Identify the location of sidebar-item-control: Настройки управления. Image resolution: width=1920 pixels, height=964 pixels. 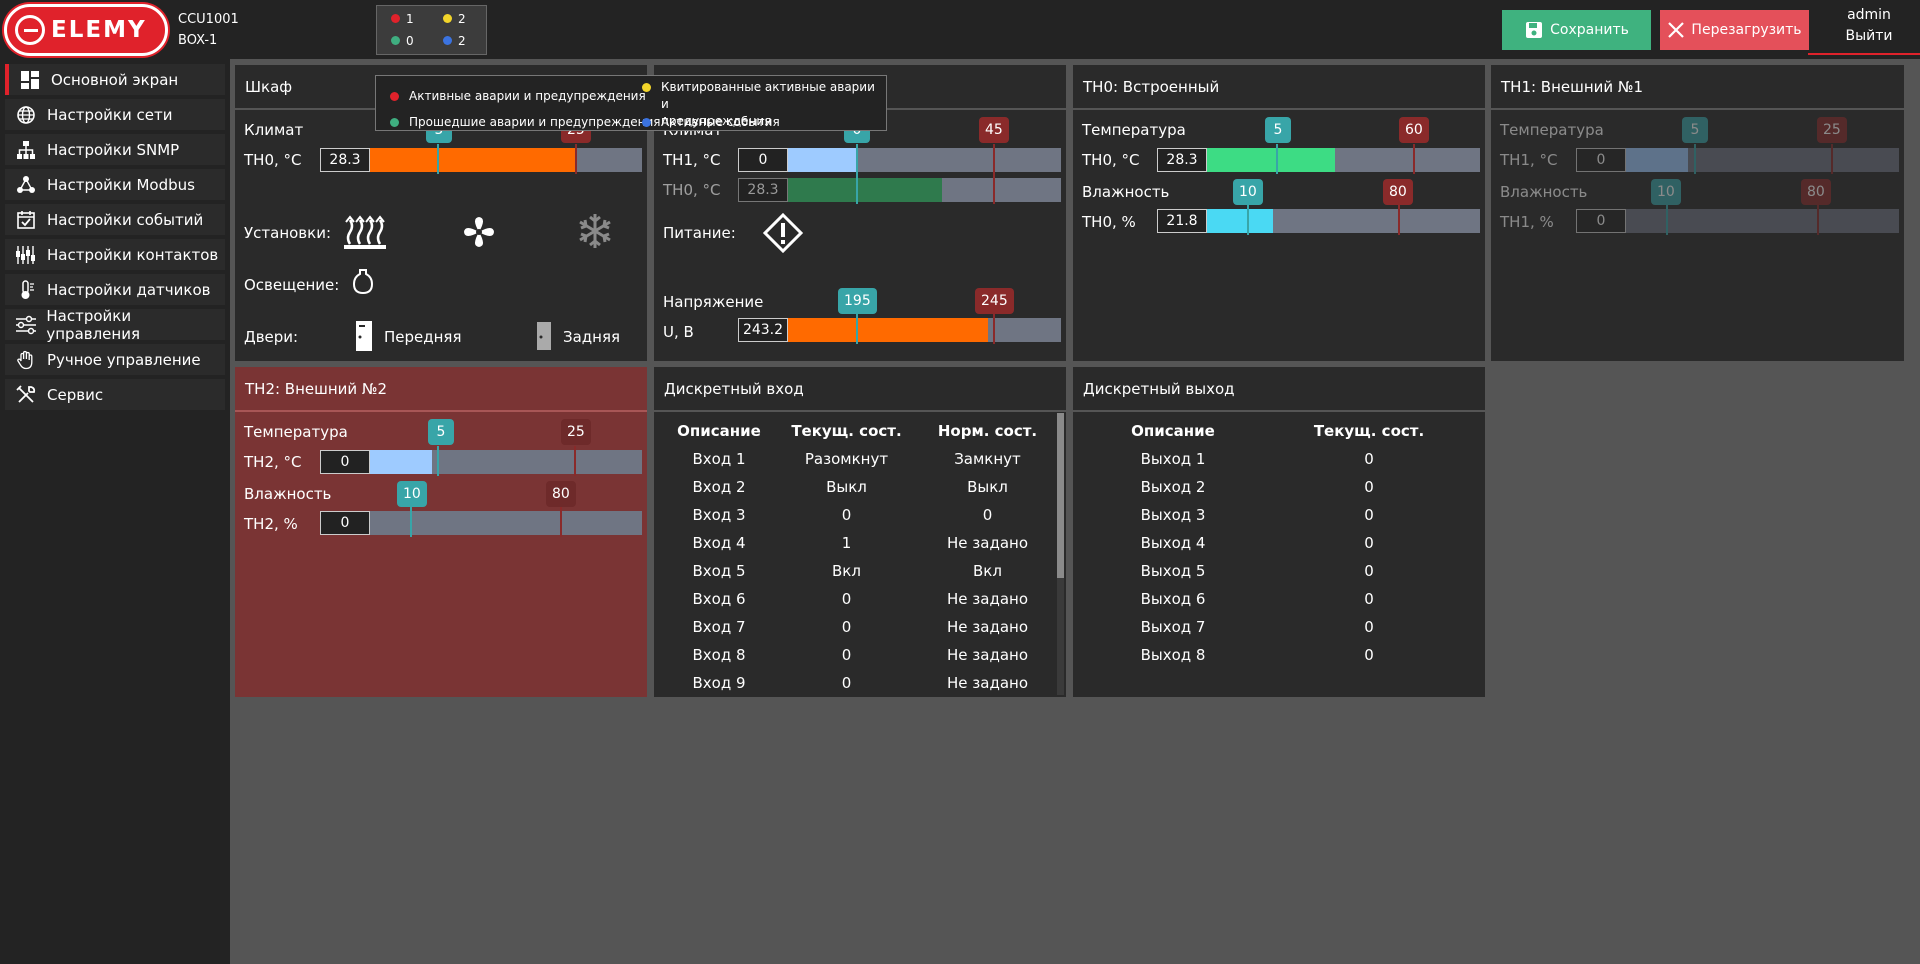
(115, 325).